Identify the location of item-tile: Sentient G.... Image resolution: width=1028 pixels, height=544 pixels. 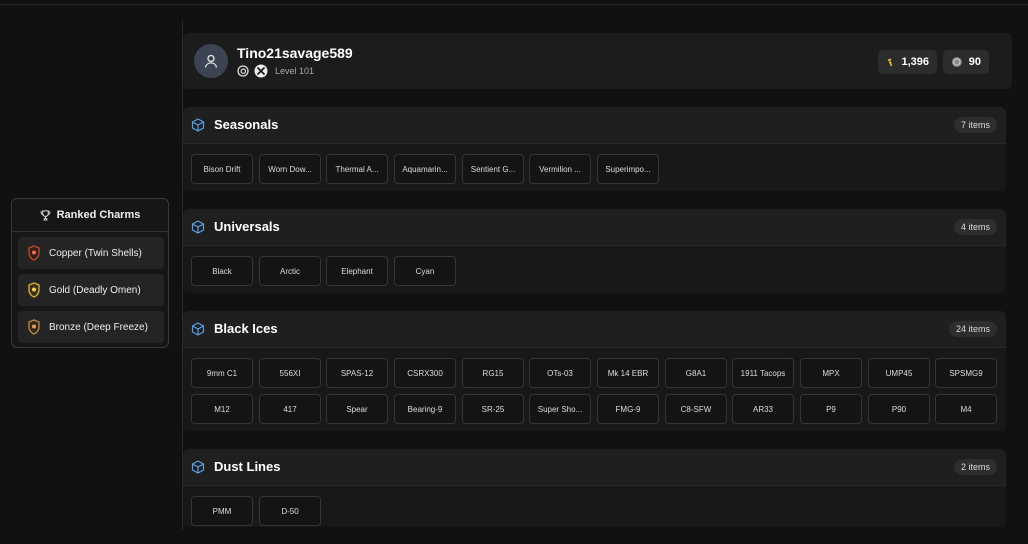
(493, 169).